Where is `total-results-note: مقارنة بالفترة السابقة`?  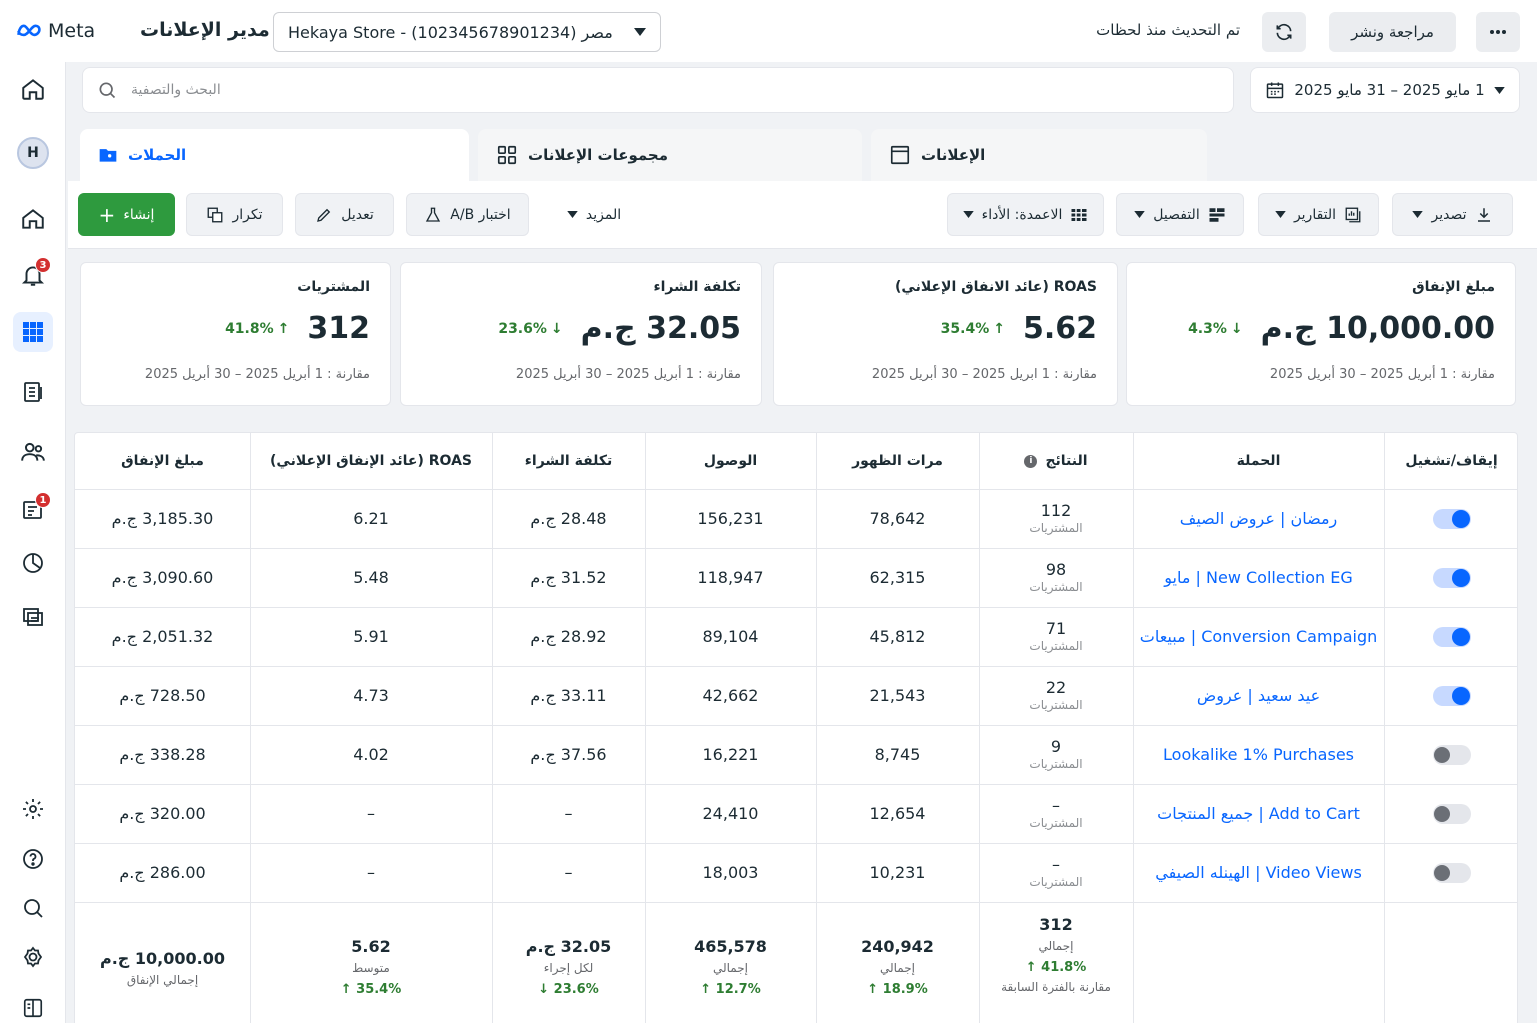
total-results-note: مقارنة بالفترة السابقة is located at coordinates (1056, 987).